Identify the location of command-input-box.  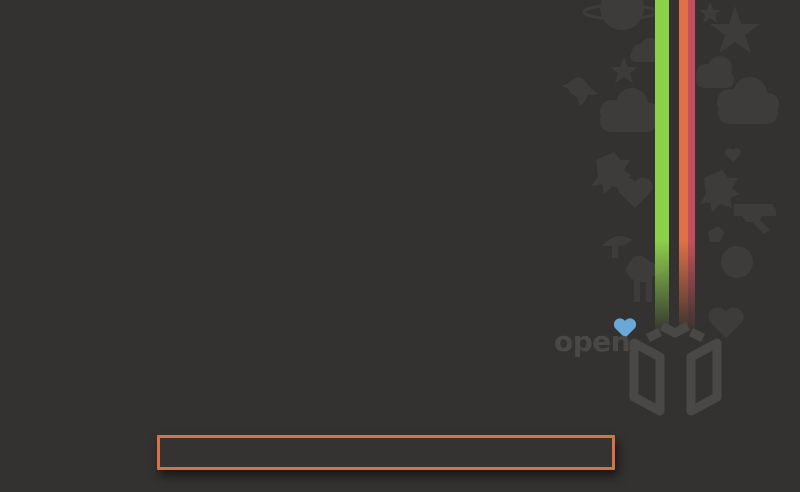
(386, 452).